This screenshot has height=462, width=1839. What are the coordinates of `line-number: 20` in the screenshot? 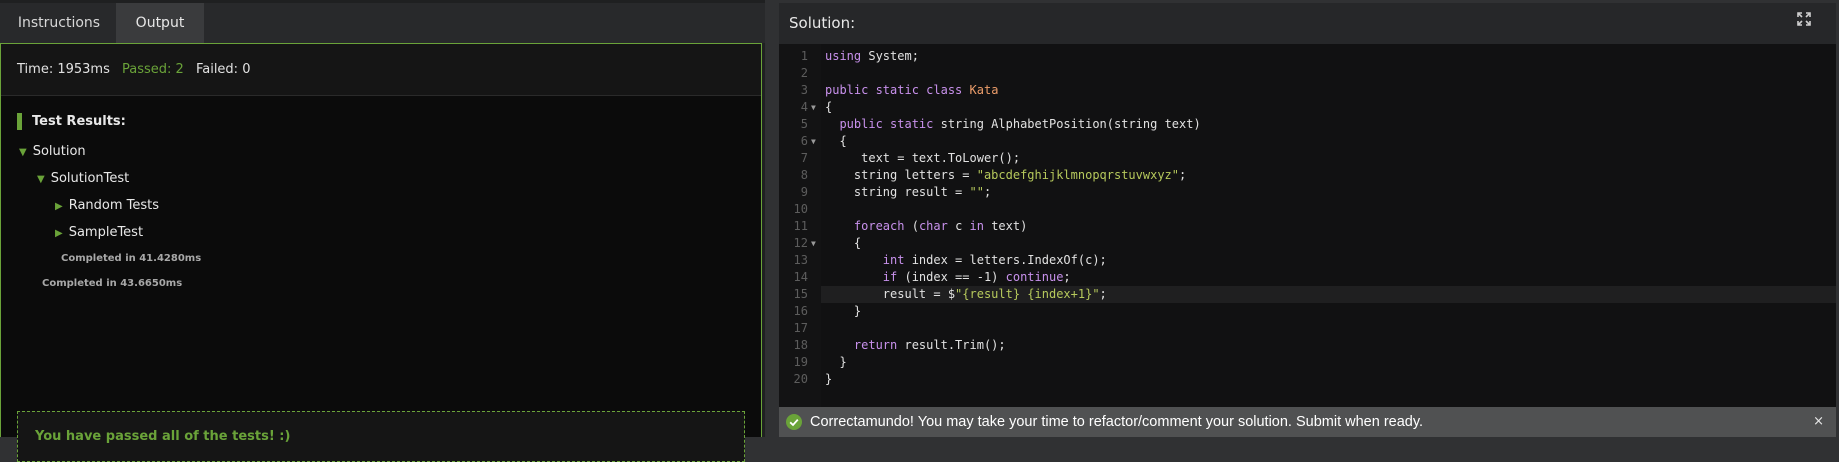 It's located at (800, 379).